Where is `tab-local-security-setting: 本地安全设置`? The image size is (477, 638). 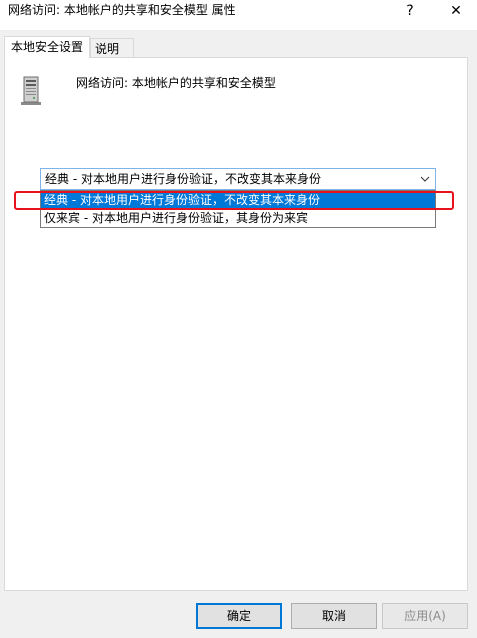 tab-local-security-setting: 本地安全设置 is located at coordinates (47, 47).